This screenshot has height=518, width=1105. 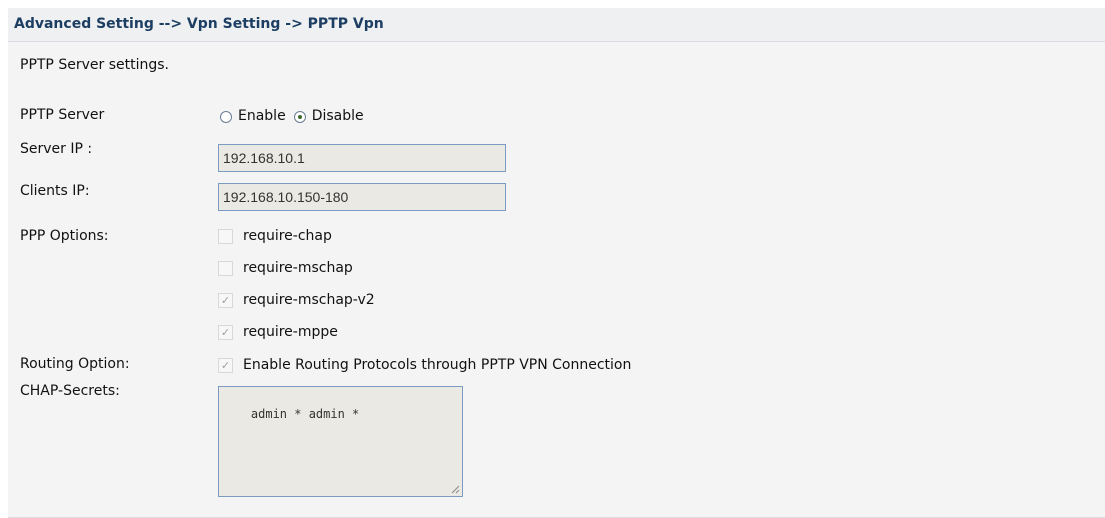 What do you see at coordinates (455, 489) in the screenshot?
I see `resize-grip-icon` at bounding box center [455, 489].